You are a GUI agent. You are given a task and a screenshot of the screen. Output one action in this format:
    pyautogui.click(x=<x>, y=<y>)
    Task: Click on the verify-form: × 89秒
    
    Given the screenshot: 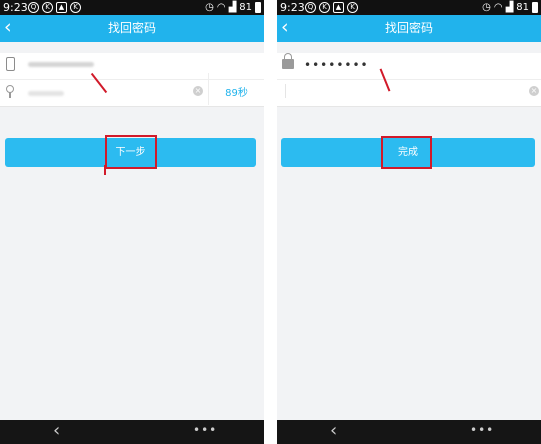 What is the action you would take?
    pyautogui.click(x=132, y=80)
    